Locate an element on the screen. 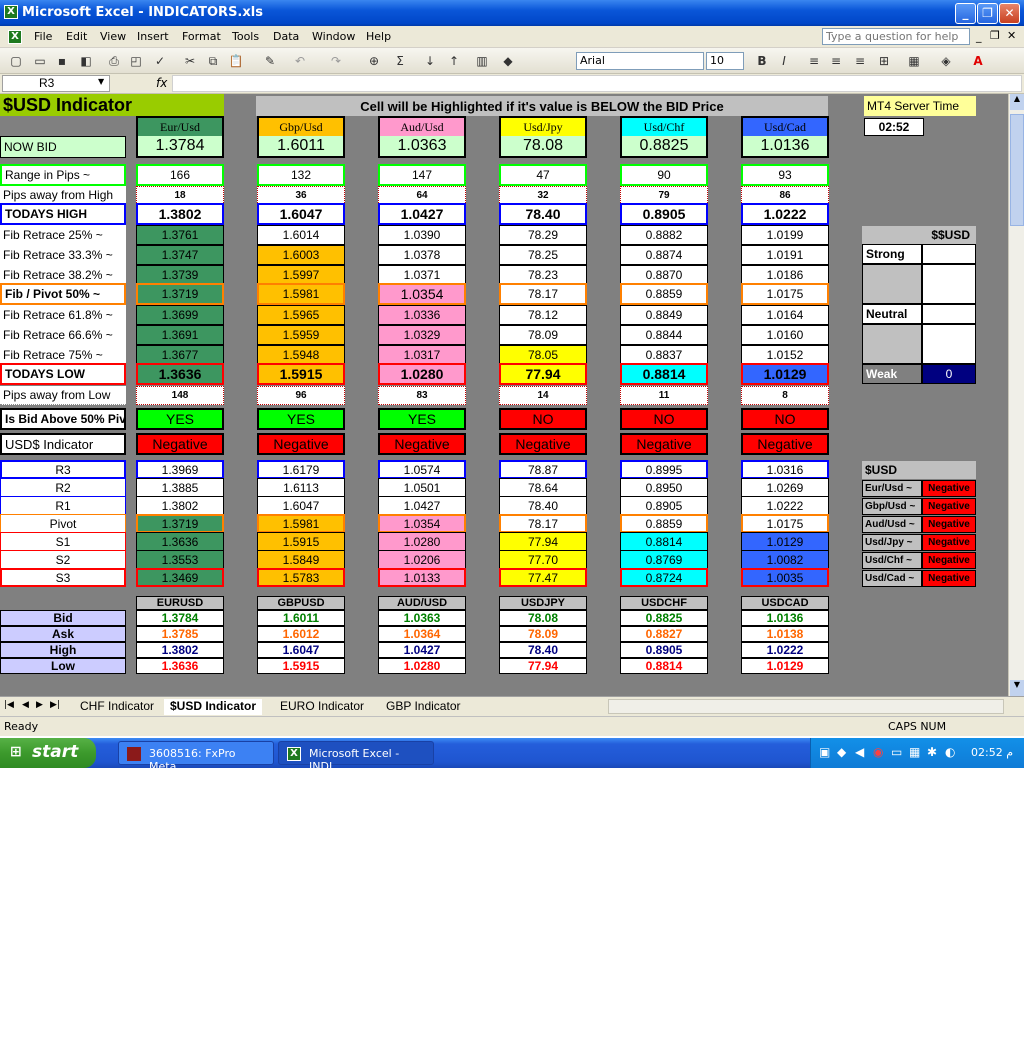 The height and width of the screenshot is (1040, 1024). display-icon: ▭ is located at coordinates (896, 752).